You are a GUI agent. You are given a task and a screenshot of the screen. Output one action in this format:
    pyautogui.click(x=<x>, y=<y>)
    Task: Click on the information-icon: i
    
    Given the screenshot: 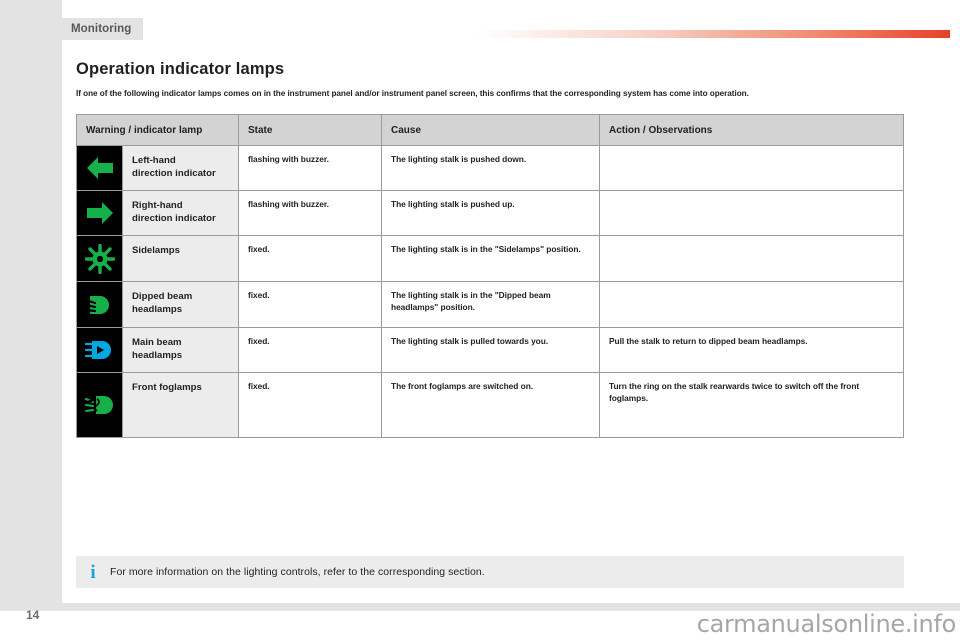 What is the action you would take?
    pyautogui.click(x=93, y=572)
    